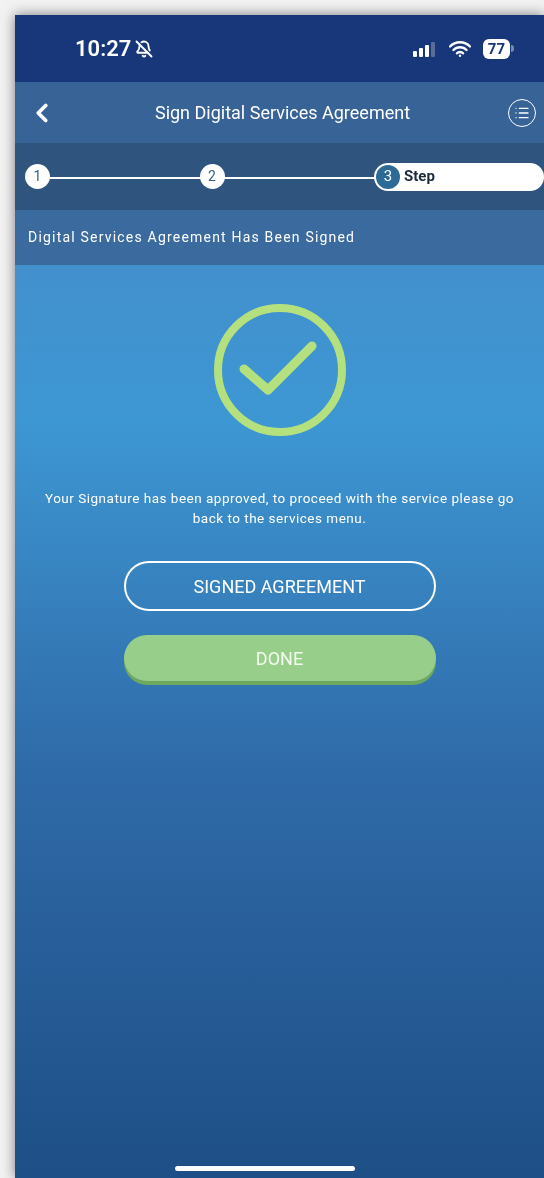  I want to click on signed-agreement-button: SIGNED AGREEMENT, so click(279, 586).